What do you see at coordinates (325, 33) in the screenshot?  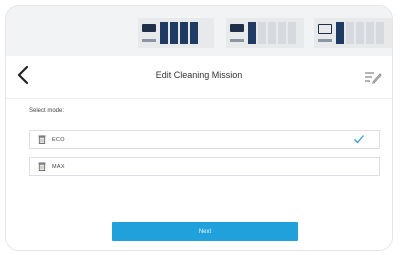 I see `device-outline-icon` at bounding box center [325, 33].